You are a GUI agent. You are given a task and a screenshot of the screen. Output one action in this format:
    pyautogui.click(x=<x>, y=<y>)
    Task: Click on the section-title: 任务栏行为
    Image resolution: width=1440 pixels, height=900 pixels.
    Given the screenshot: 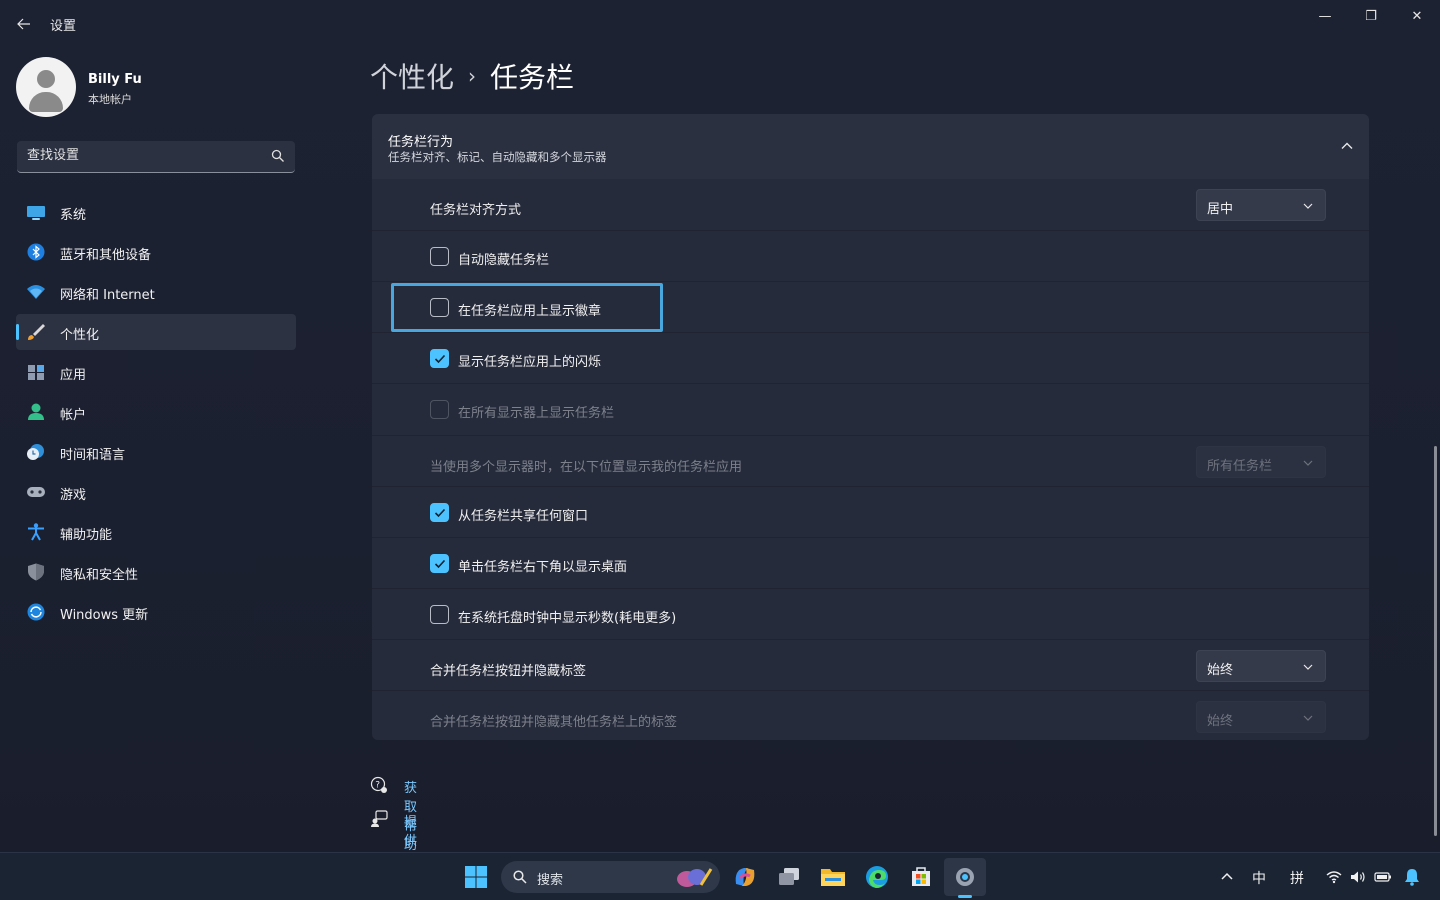 What is the action you would take?
    pyautogui.click(x=421, y=142)
    